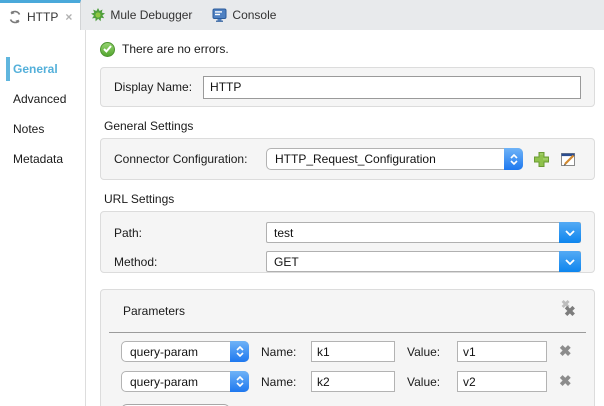  I want to click on general-settings-title: General Settings, so click(149, 126).